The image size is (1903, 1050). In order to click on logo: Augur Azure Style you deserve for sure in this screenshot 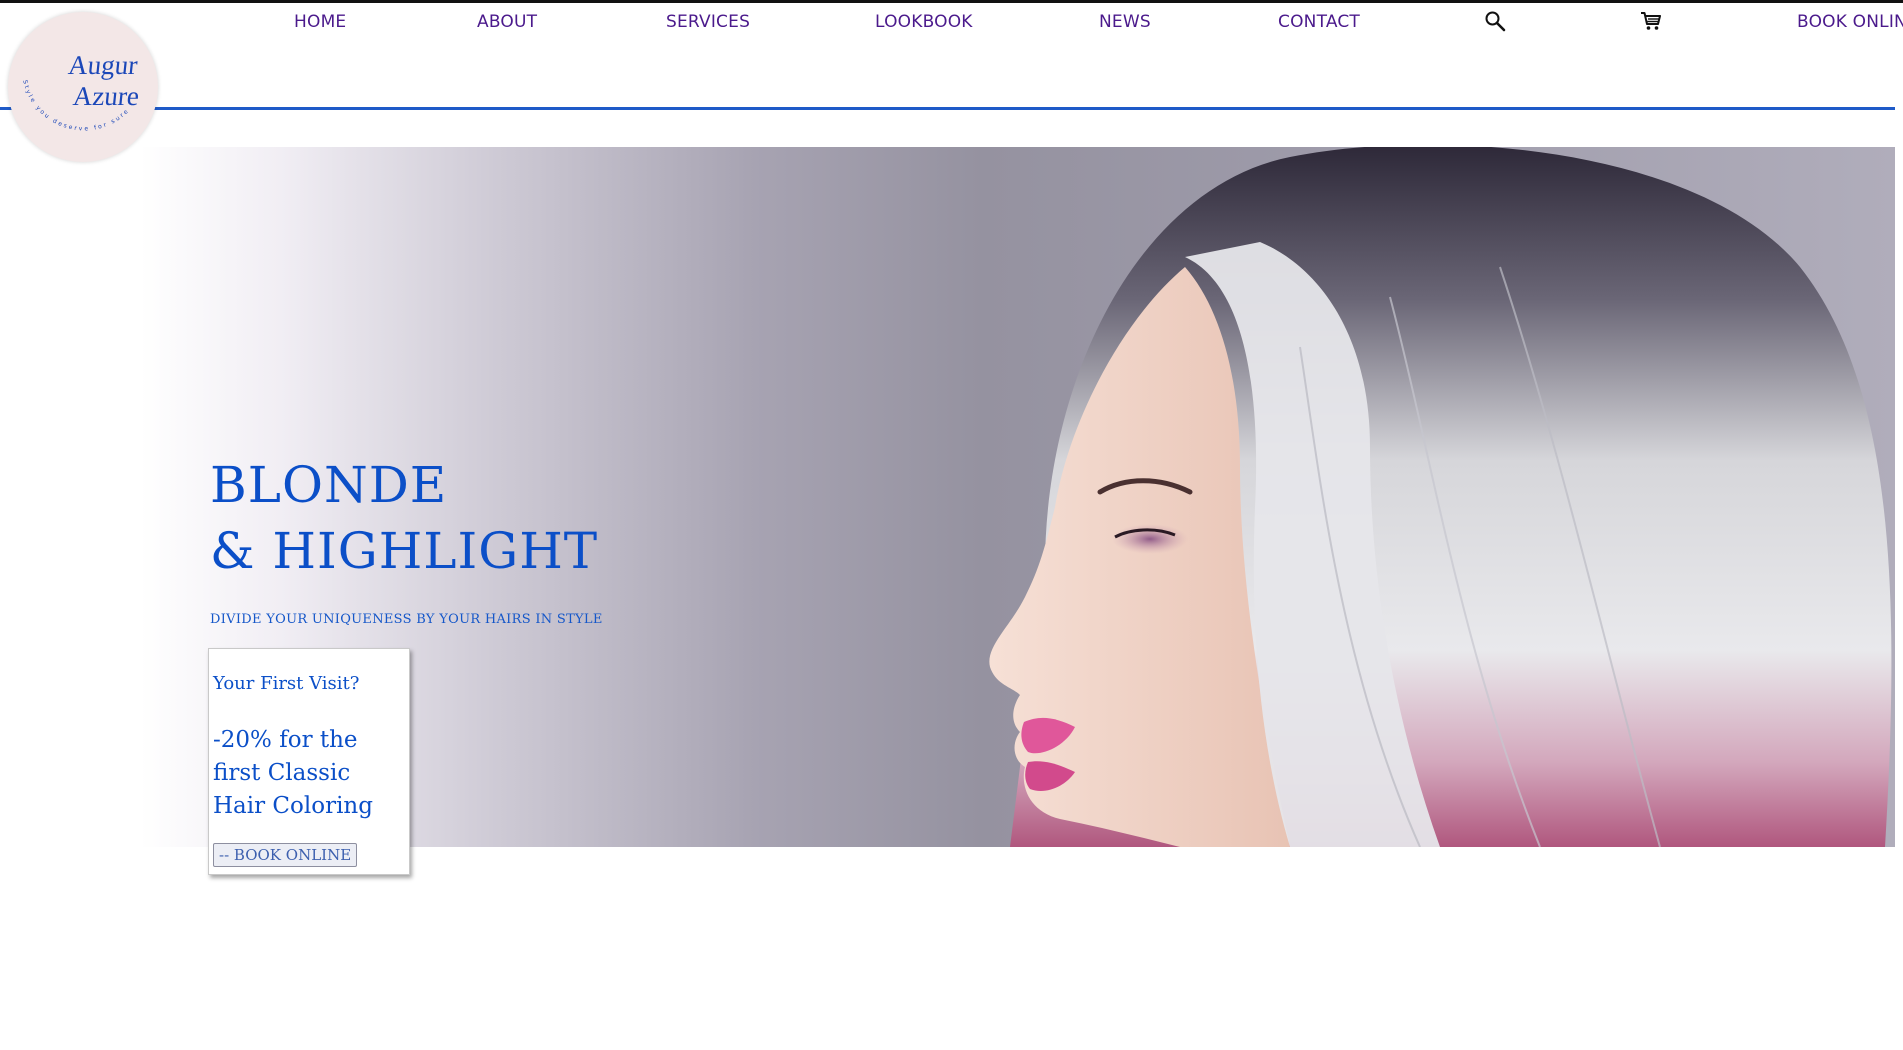, I will do `click(83, 87)`.